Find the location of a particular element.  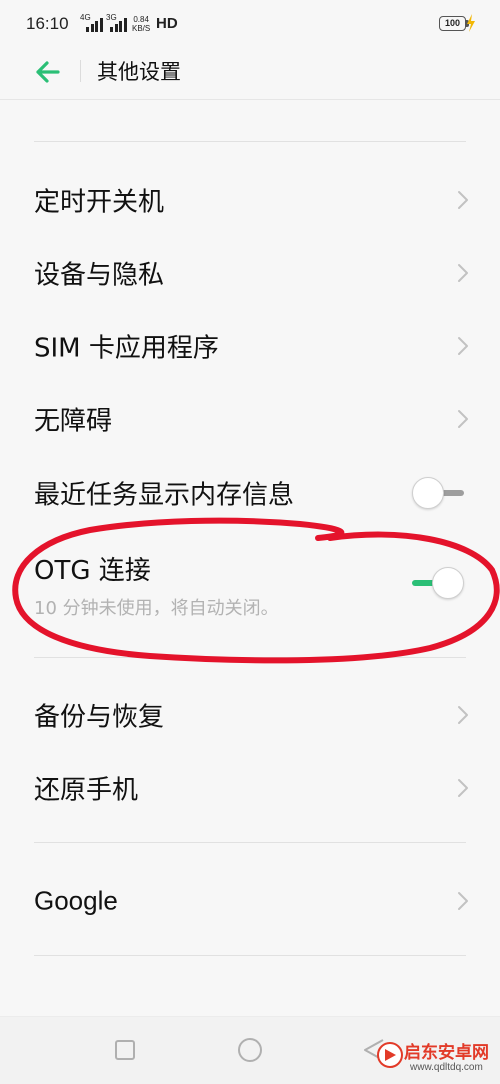

setting-label: SIM 卡应用程序 is located at coordinates (126, 348).